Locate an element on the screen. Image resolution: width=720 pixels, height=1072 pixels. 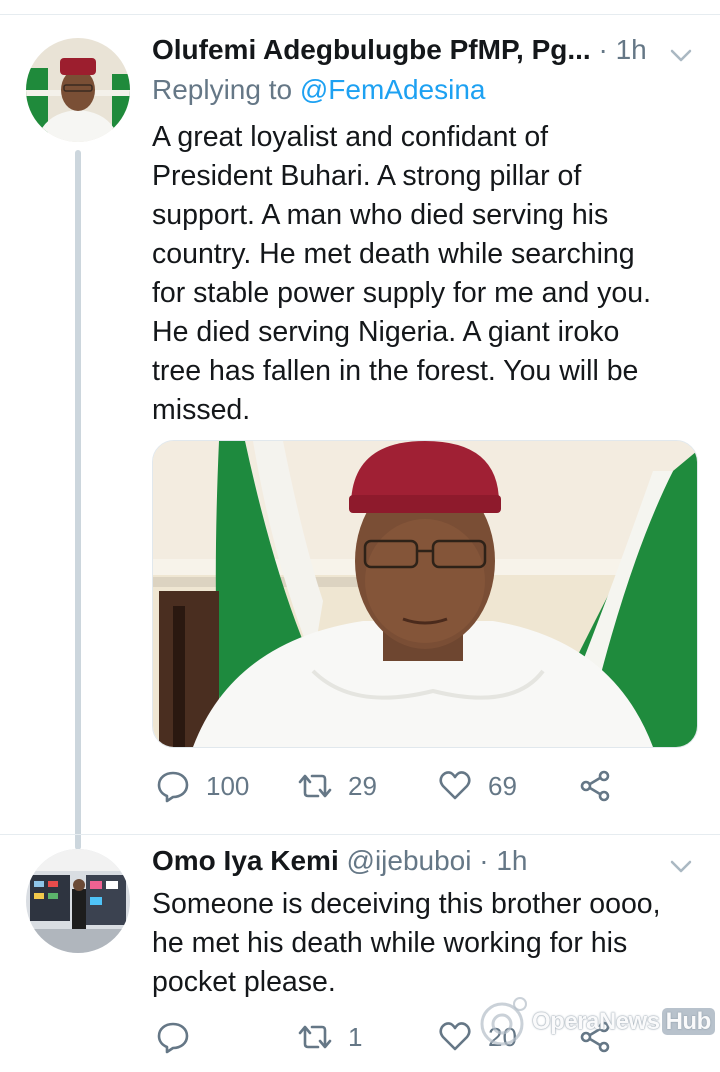
reply-button is located at coordinates (181, 1037).